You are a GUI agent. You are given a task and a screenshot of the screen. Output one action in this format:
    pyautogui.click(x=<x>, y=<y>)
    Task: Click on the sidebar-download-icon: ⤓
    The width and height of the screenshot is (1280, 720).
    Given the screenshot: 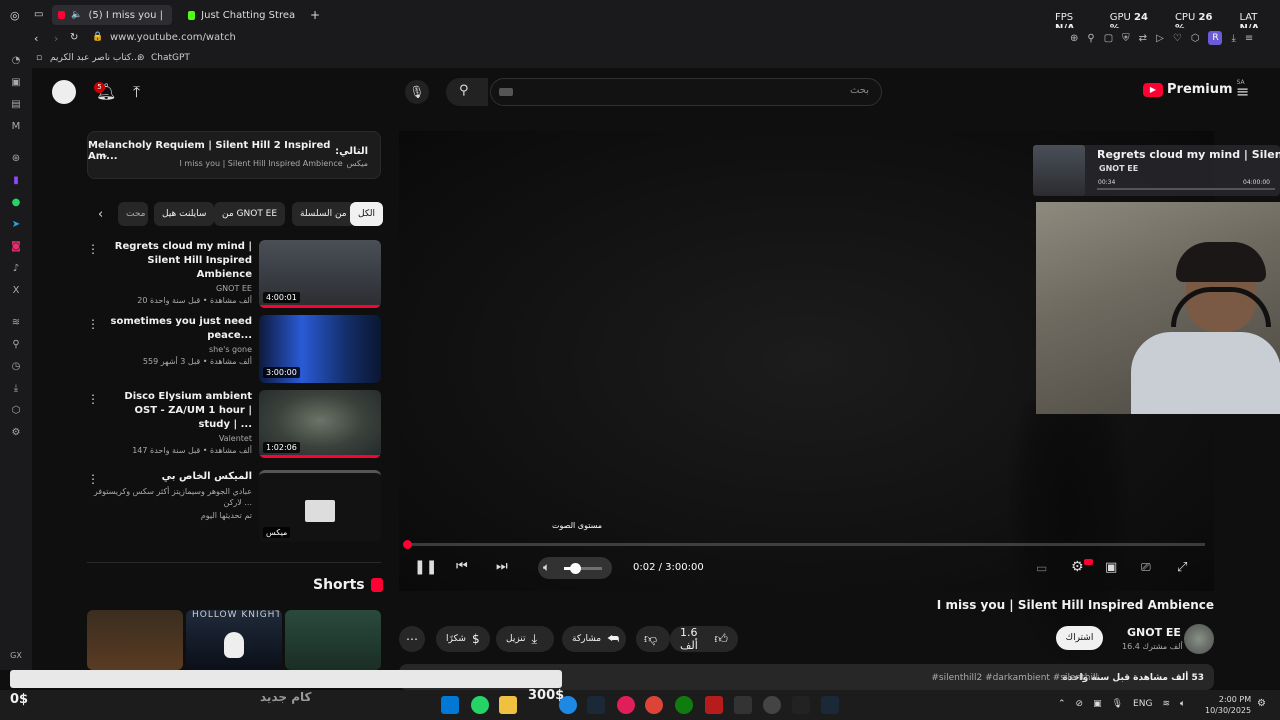 What is the action you would take?
    pyautogui.click(x=16, y=389)
    